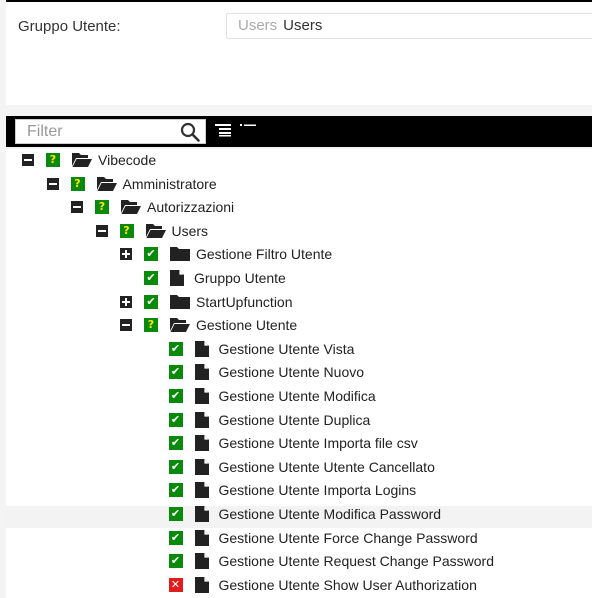  I want to click on user-group-placeholder: Users, so click(258, 25).